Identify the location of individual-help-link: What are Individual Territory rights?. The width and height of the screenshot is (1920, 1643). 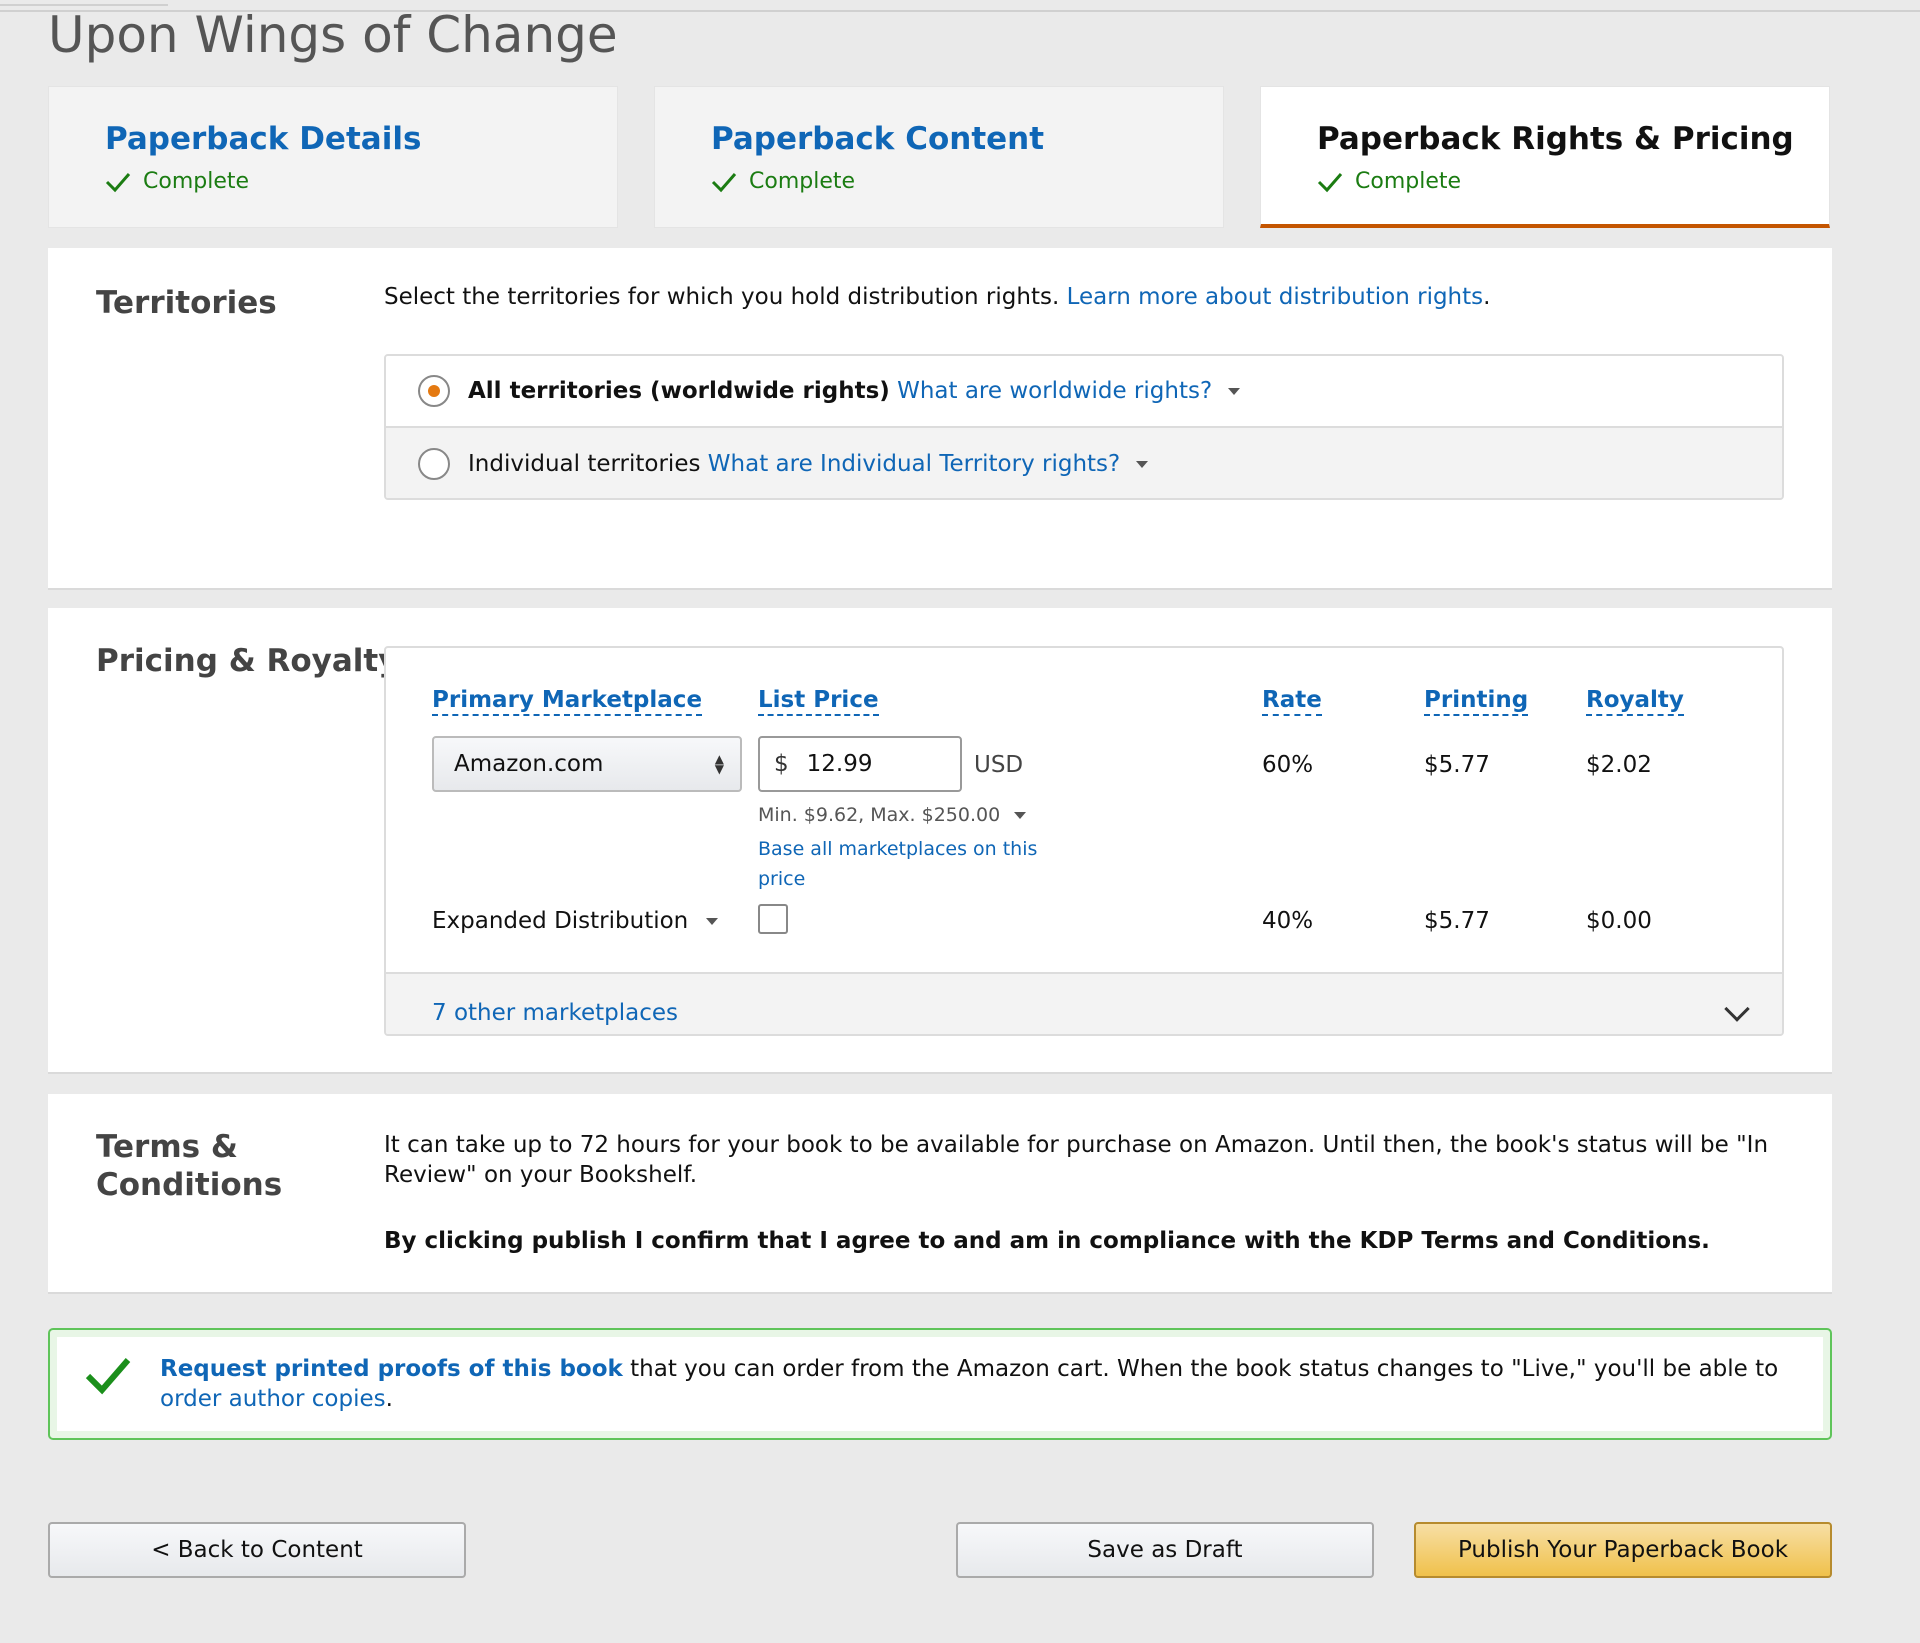
(914, 464).